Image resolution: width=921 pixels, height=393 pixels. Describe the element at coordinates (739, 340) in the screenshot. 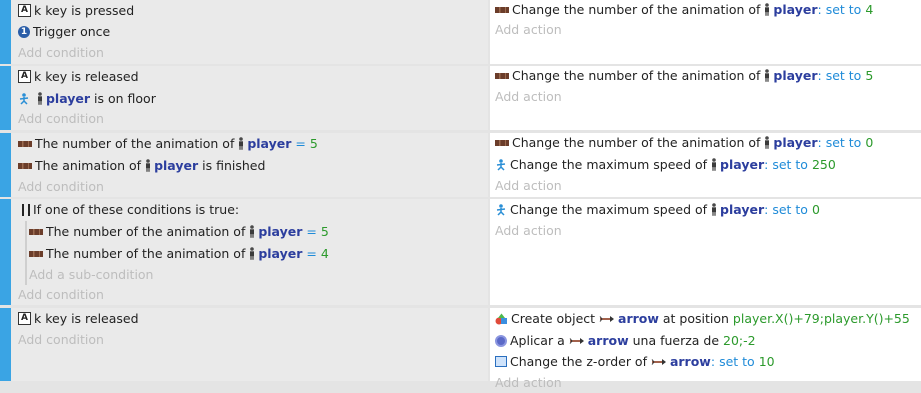

I see `action-value: 20;-2` at that location.